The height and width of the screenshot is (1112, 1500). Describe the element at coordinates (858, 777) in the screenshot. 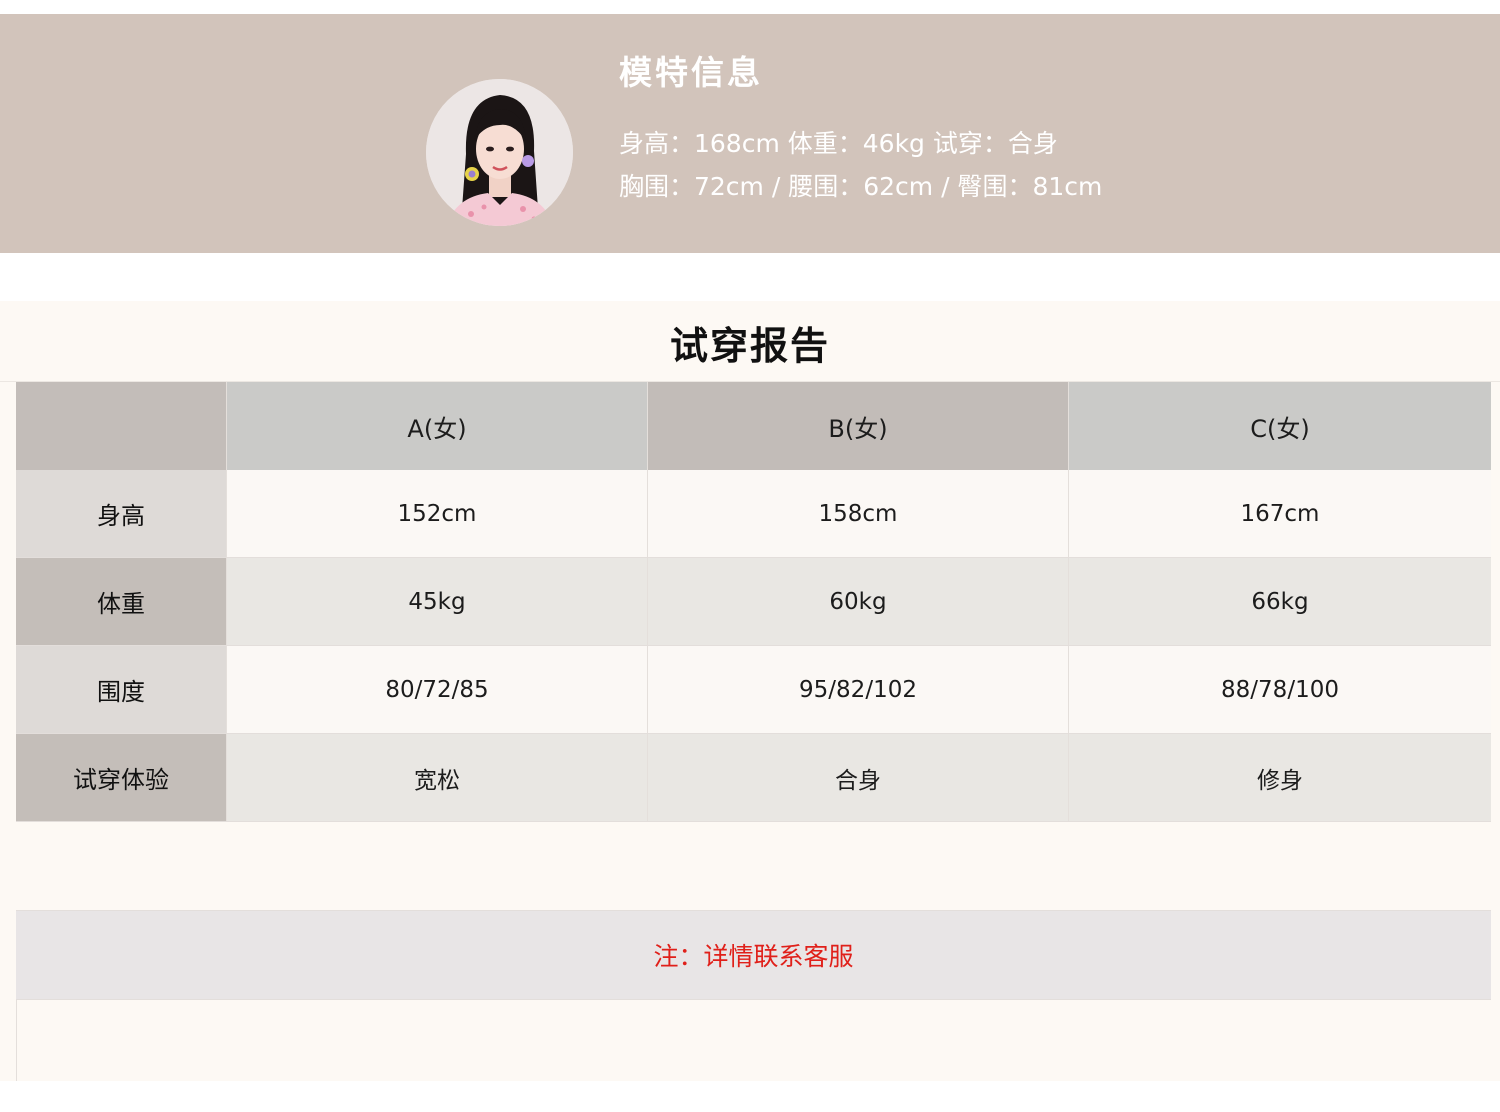

I see `table-cell: 合身` at that location.